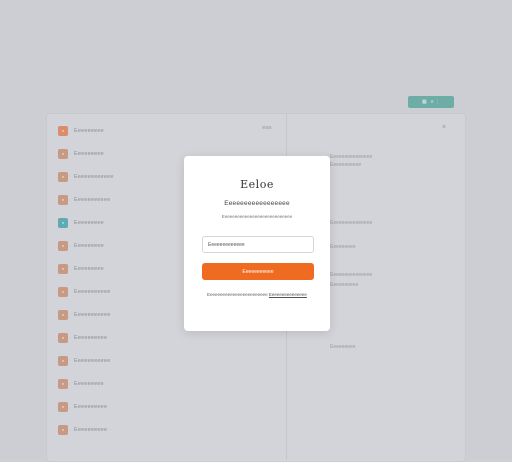 This screenshot has height=462, width=512. I want to click on footer-text: Eeeeeeeeeeeeeeeeeeeeeeee, so click(237, 294).